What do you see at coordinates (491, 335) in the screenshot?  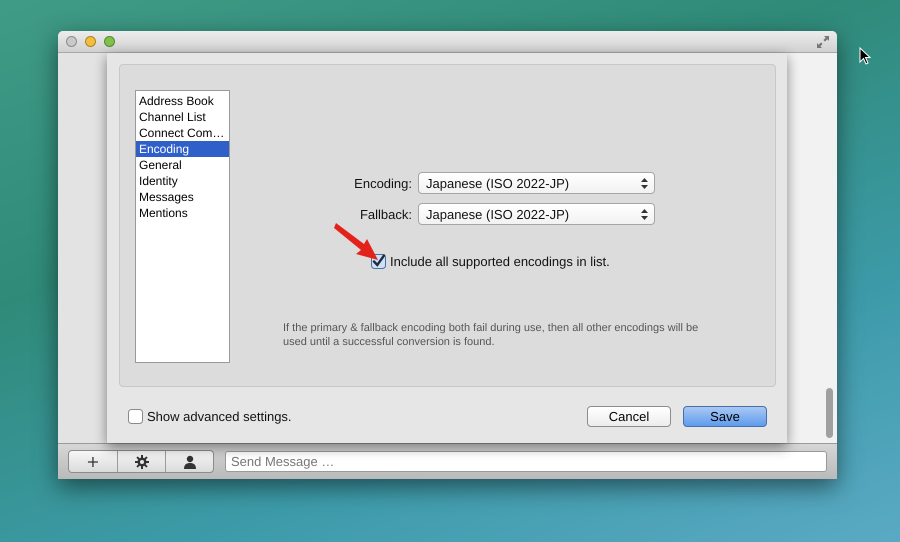 I see `hint-text: If the primary & fallback encoding both fail during use, then all other encodings will be used until a successful conversion is found.` at bounding box center [491, 335].